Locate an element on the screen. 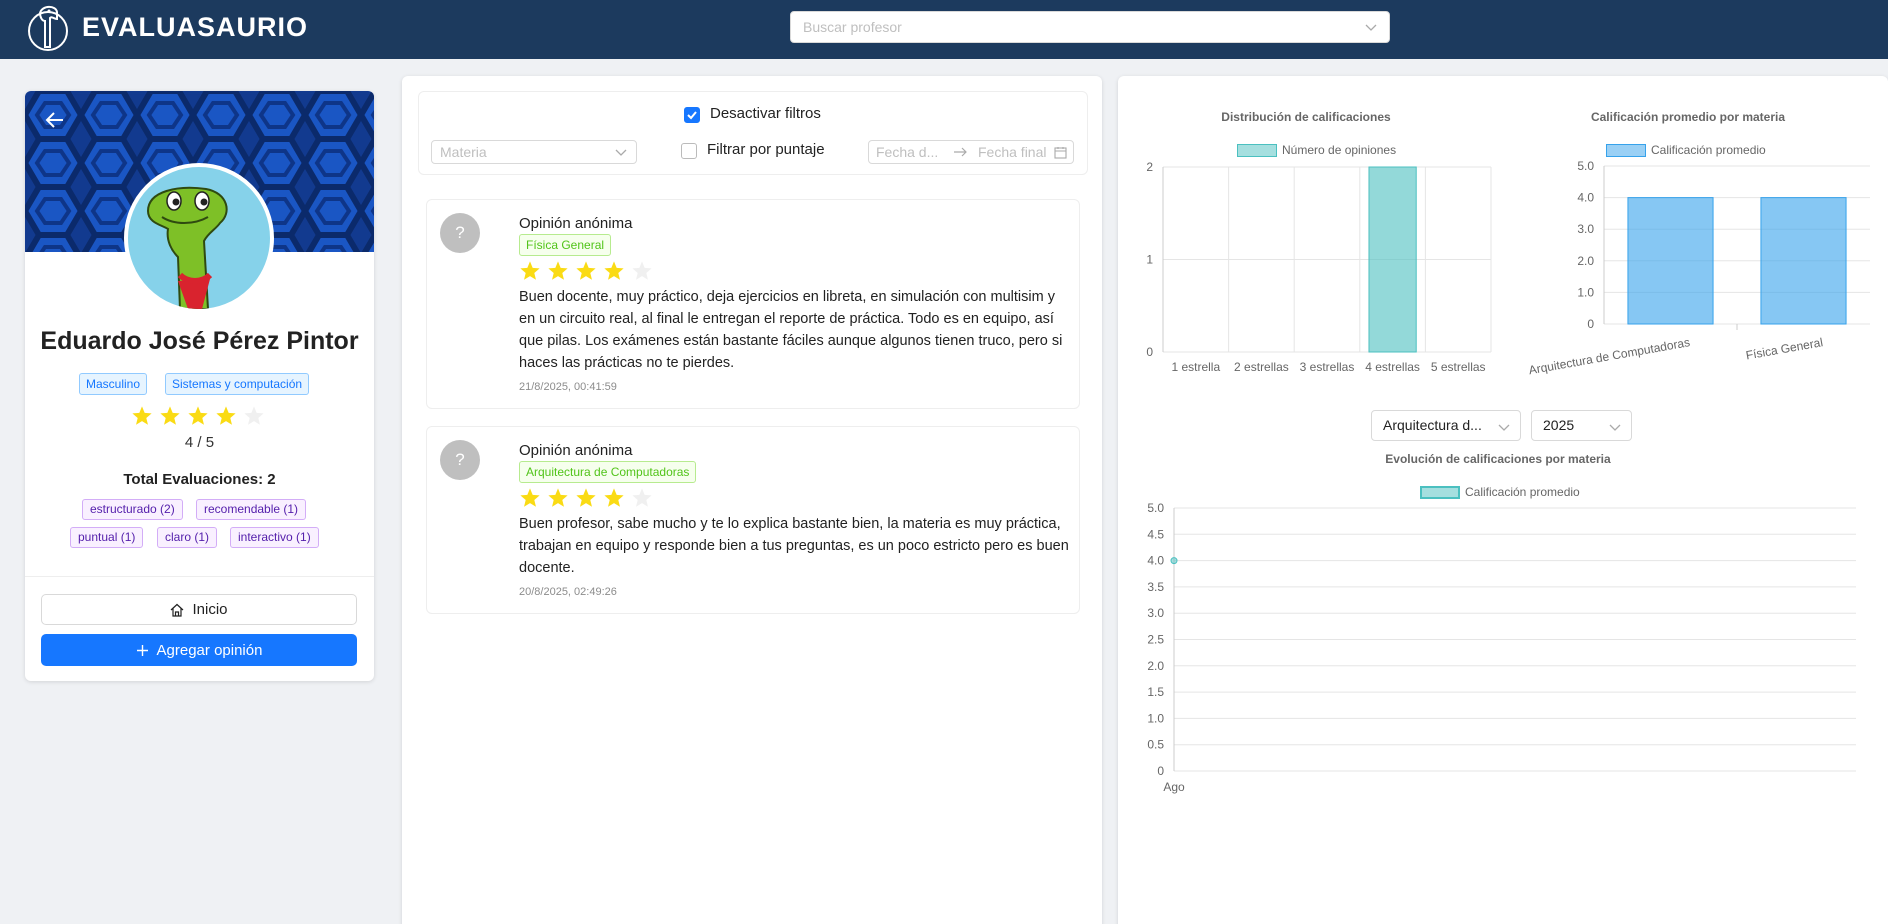 The image size is (1888, 924). subject-tag: Arquitectura de Computadoras is located at coordinates (608, 472).